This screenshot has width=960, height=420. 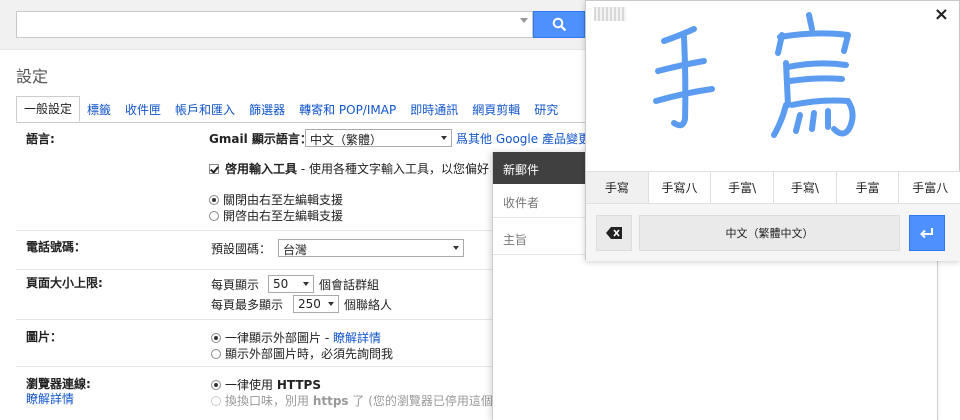 I want to click on candidate-item: 手富\, so click(x=743, y=187).